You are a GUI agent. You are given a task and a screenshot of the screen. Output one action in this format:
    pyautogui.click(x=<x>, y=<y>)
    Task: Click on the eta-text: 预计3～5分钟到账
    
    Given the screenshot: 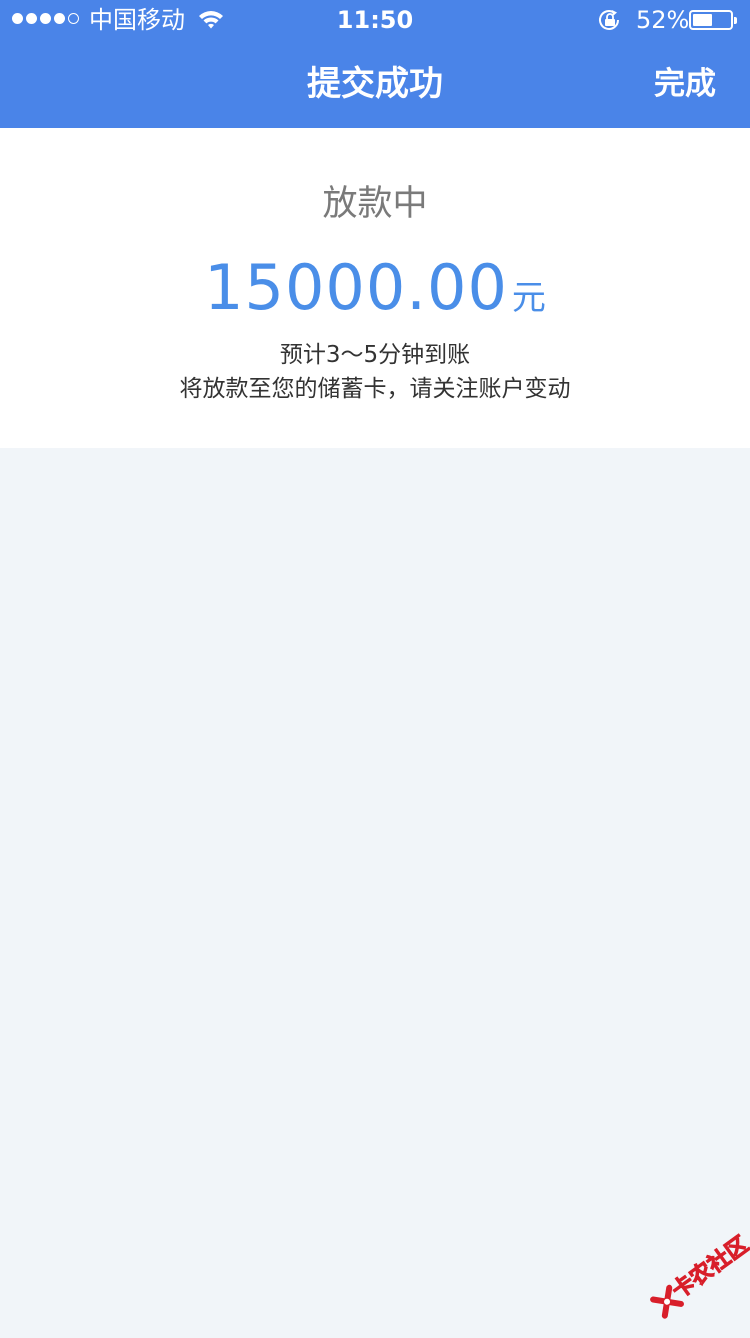 What is the action you would take?
    pyautogui.click(x=375, y=355)
    